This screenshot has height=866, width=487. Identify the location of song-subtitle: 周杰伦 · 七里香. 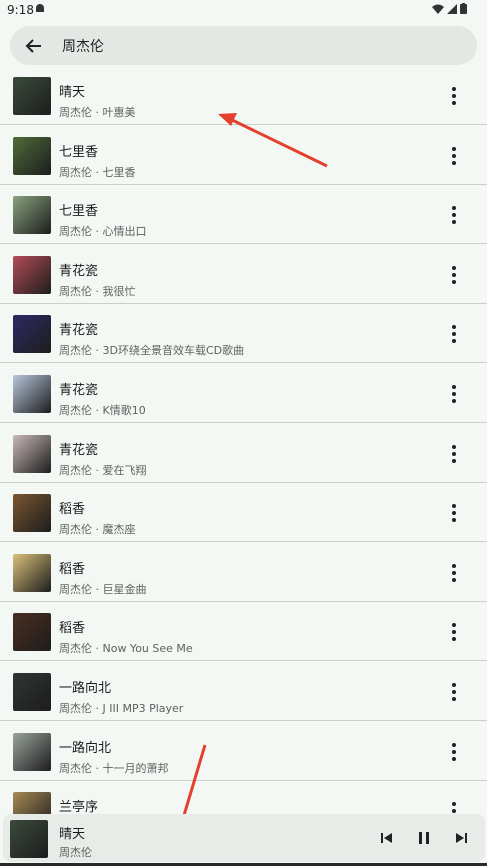
(97, 172).